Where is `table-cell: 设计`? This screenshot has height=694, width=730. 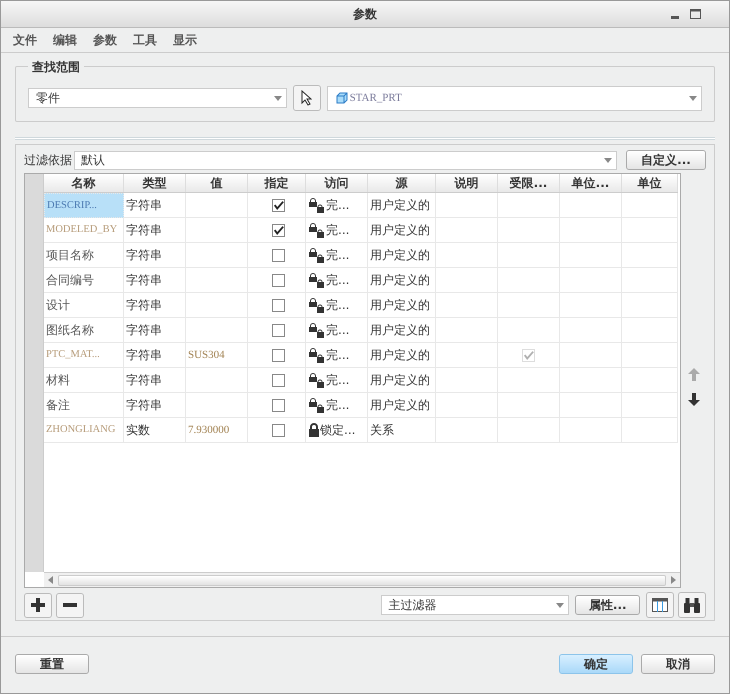
table-cell: 设计 is located at coordinates (84, 305).